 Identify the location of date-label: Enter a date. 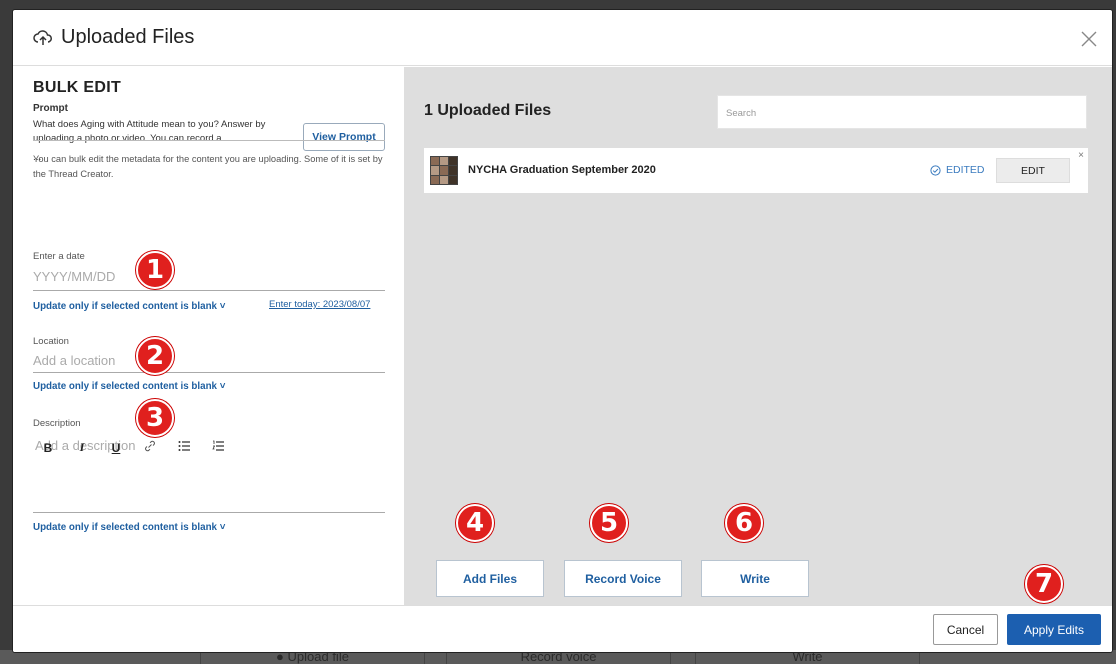
(59, 256).